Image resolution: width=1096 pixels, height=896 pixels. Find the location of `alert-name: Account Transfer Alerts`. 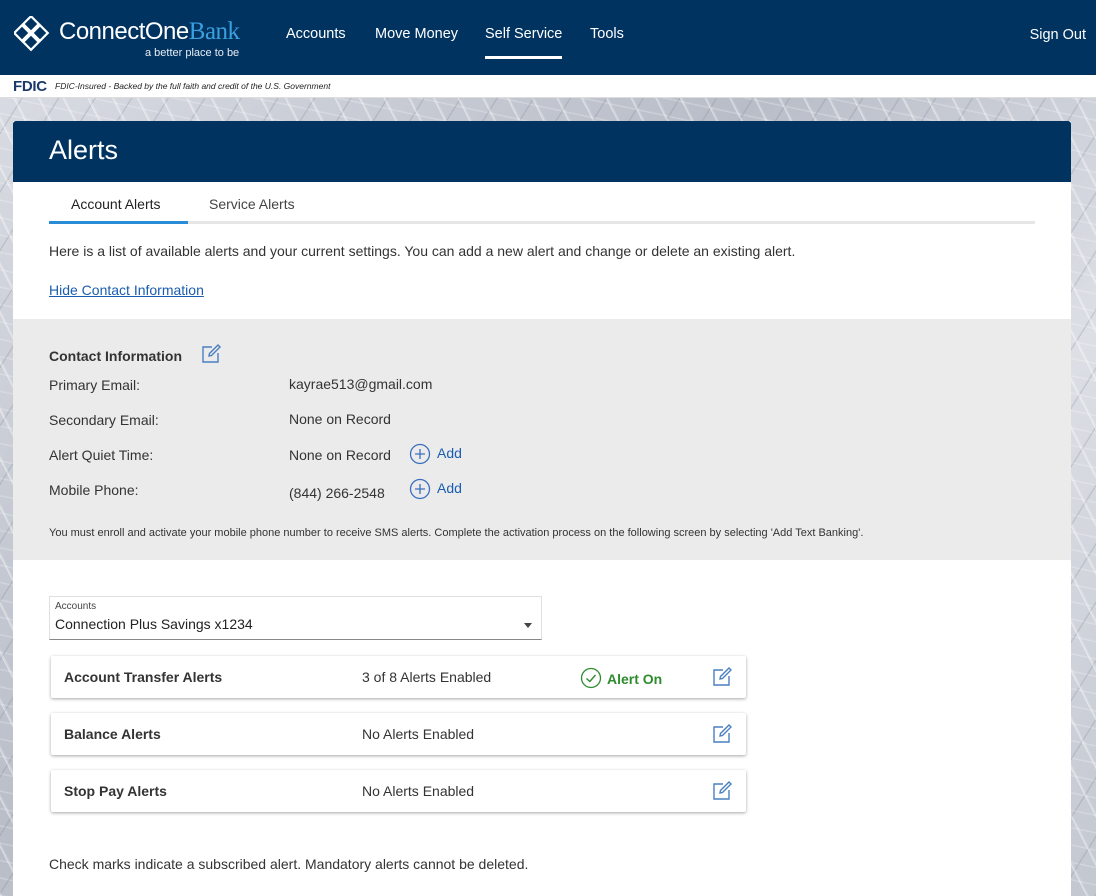

alert-name: Account Transfer Alerts is located at coordinates (143, 677).